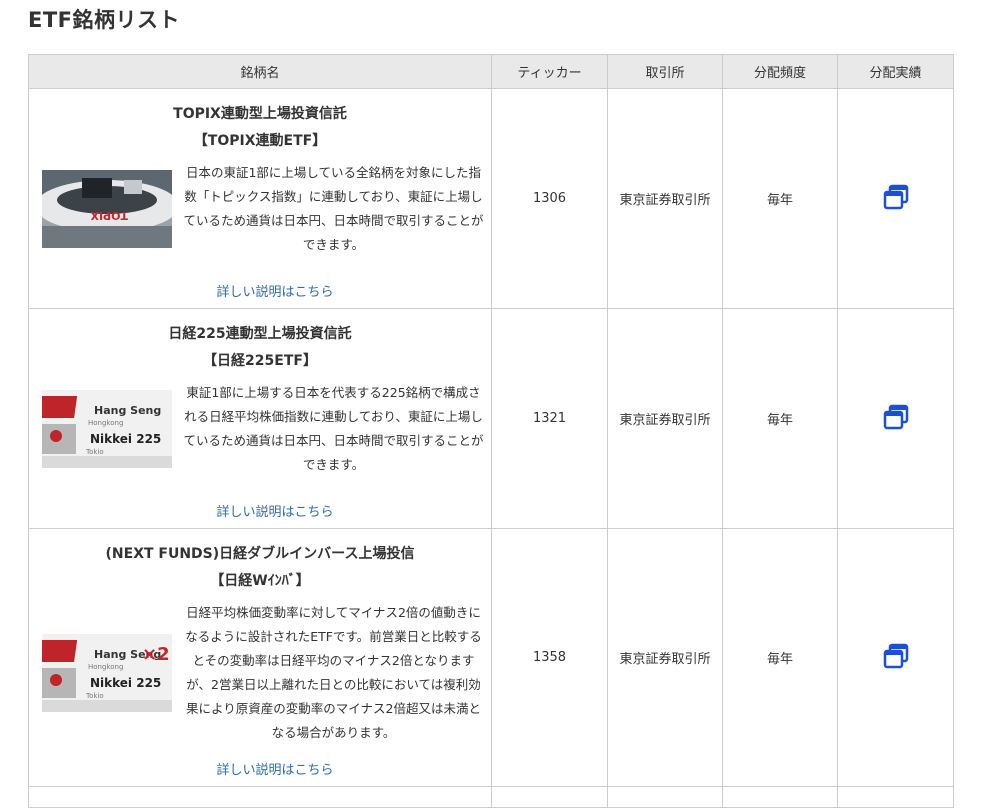  What do you see at coordinates (260, 581) in the screenshot?
I see `fund-short-name: 【日経Wｲﾝﾊﾞ】` at bounding box center [260, 581].